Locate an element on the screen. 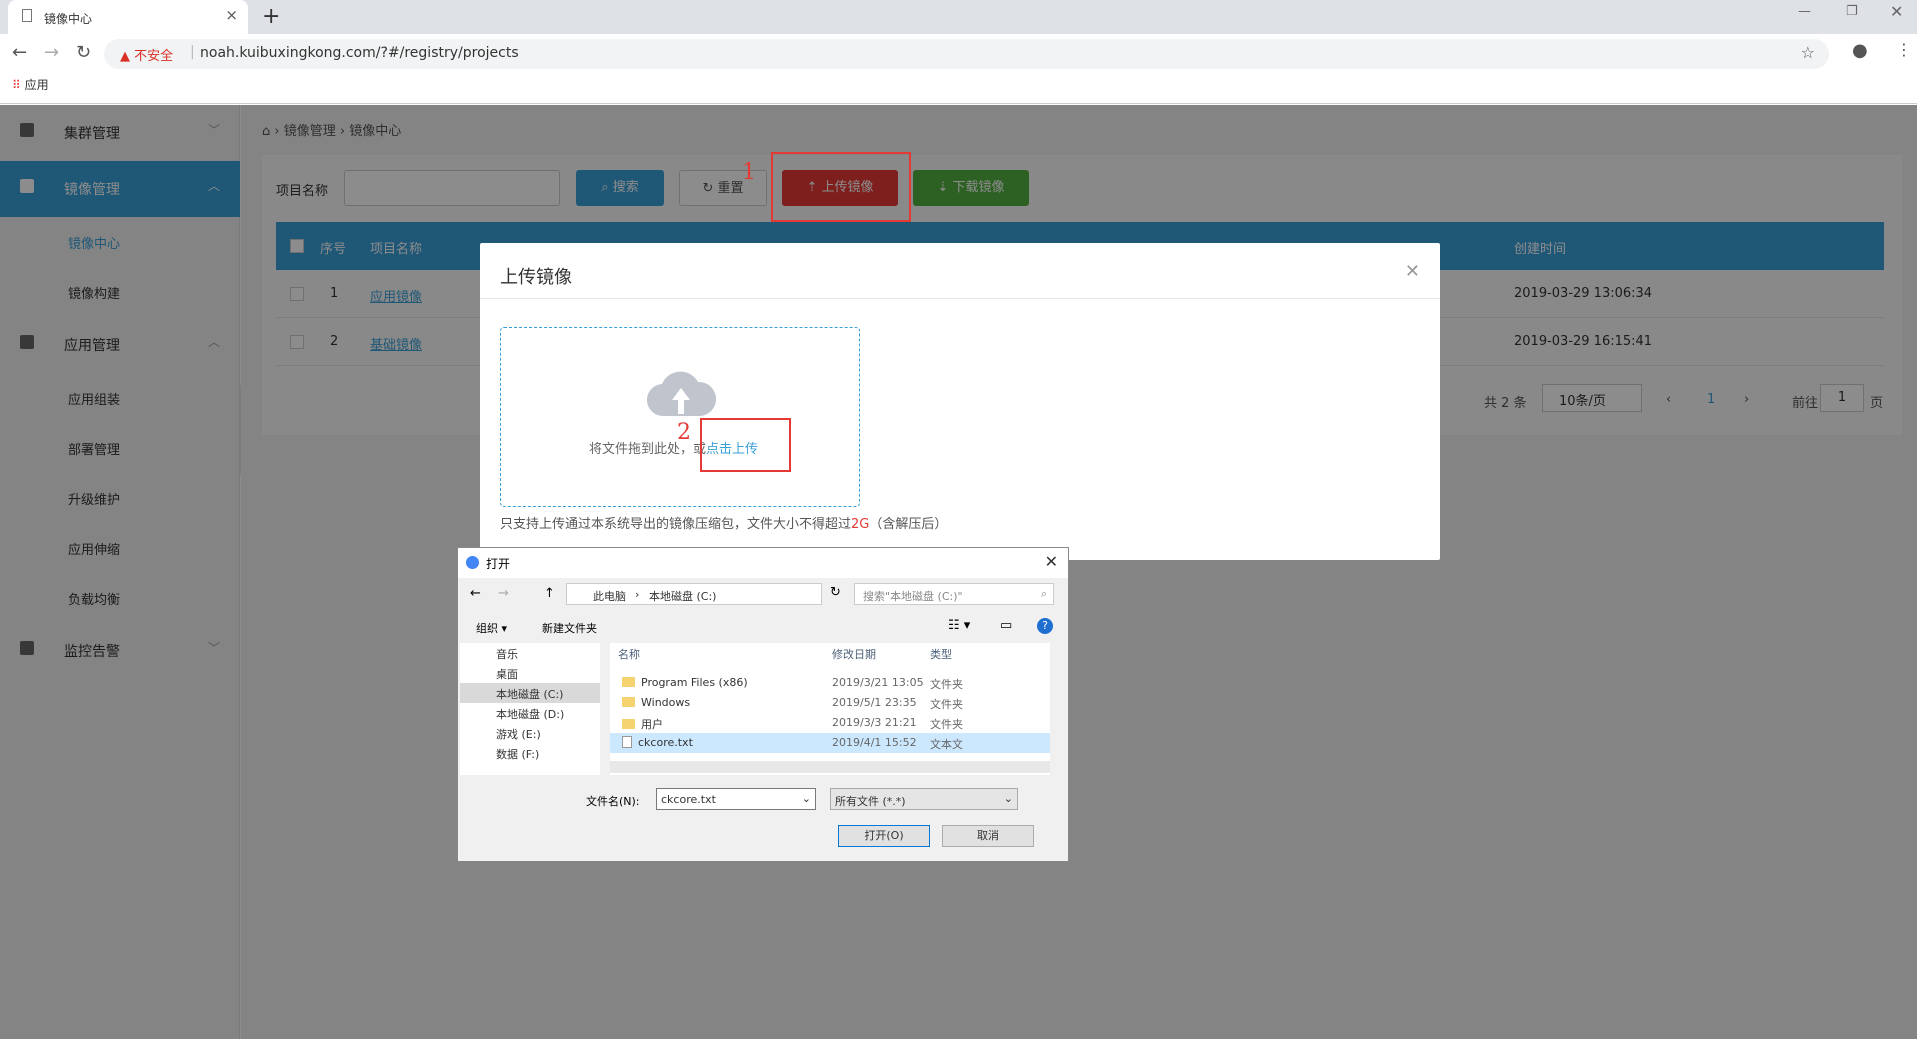  upload-hint: 只支持上传通过本系统导出的镜像压缩包，文件大小不得超过2G（含解压后） is located at coordinates (723, 522).